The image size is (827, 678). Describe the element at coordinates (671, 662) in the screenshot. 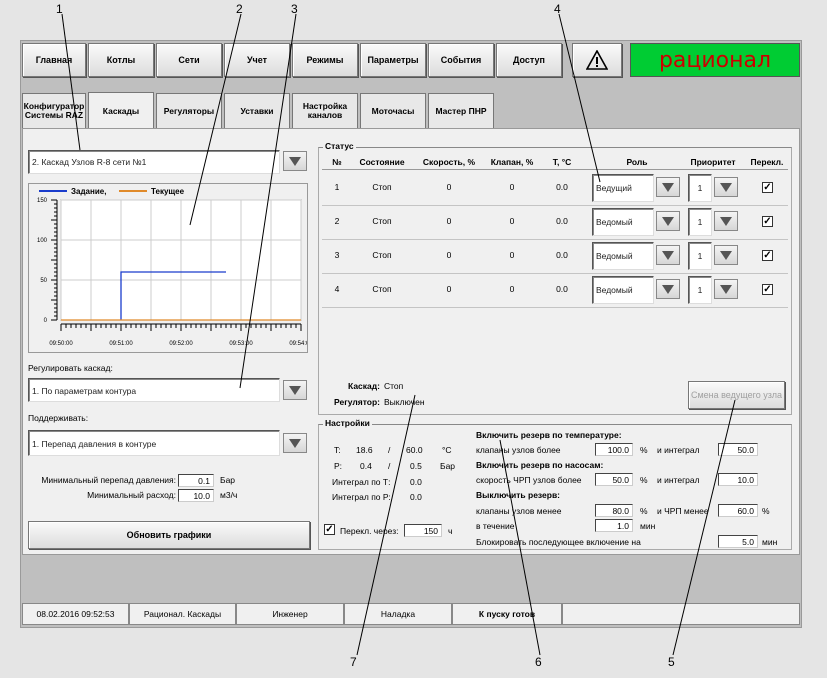

I see `callout-5: 5` at that location.